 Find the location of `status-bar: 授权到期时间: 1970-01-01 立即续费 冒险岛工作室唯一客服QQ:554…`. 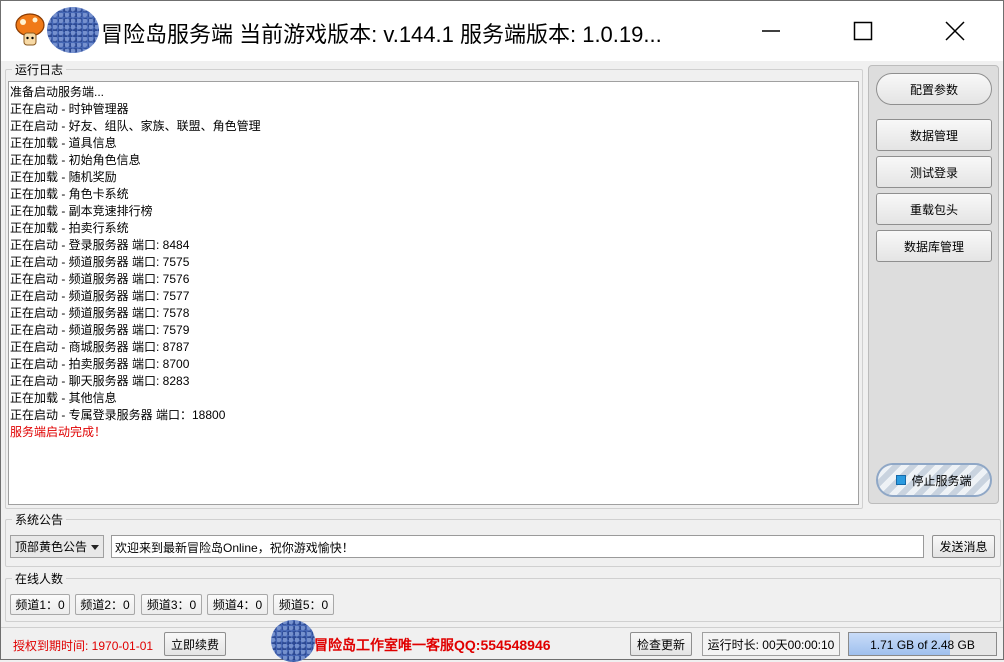

status-bar: 授权到期时间: 1970-01-01 立即续费 冒险岛工作室唯一客服QQ:554… is located at coordinates (502, 641).